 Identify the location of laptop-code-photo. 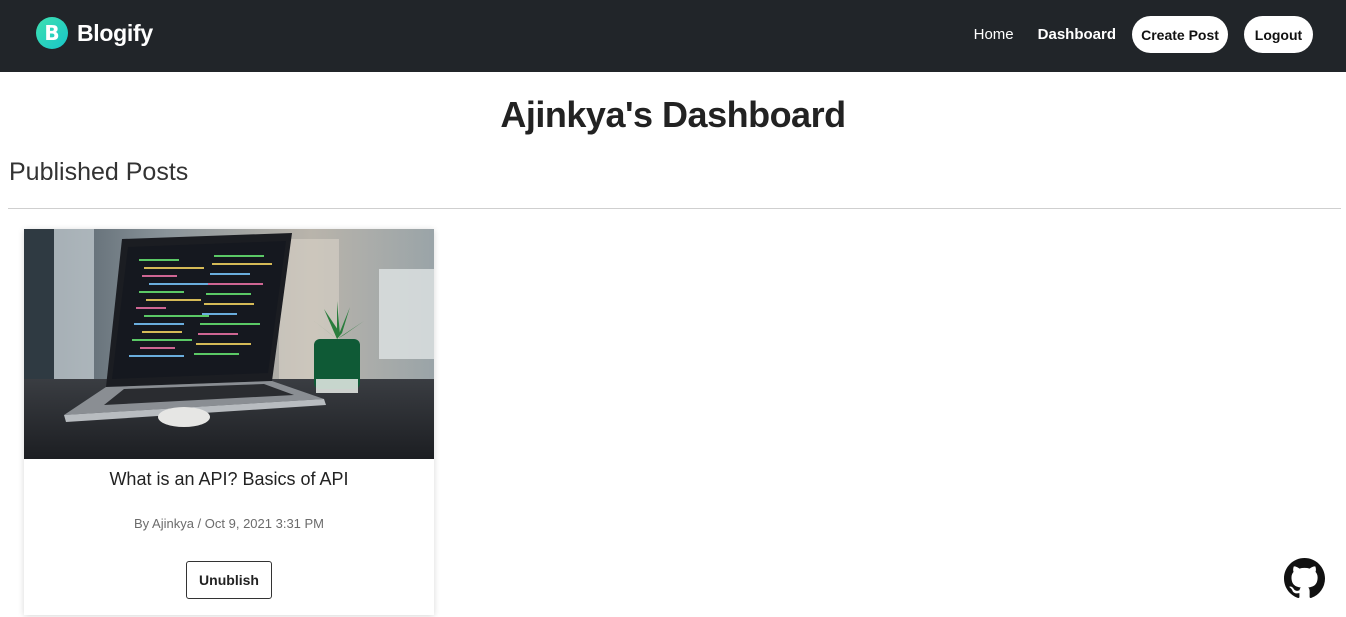
(229, 344).